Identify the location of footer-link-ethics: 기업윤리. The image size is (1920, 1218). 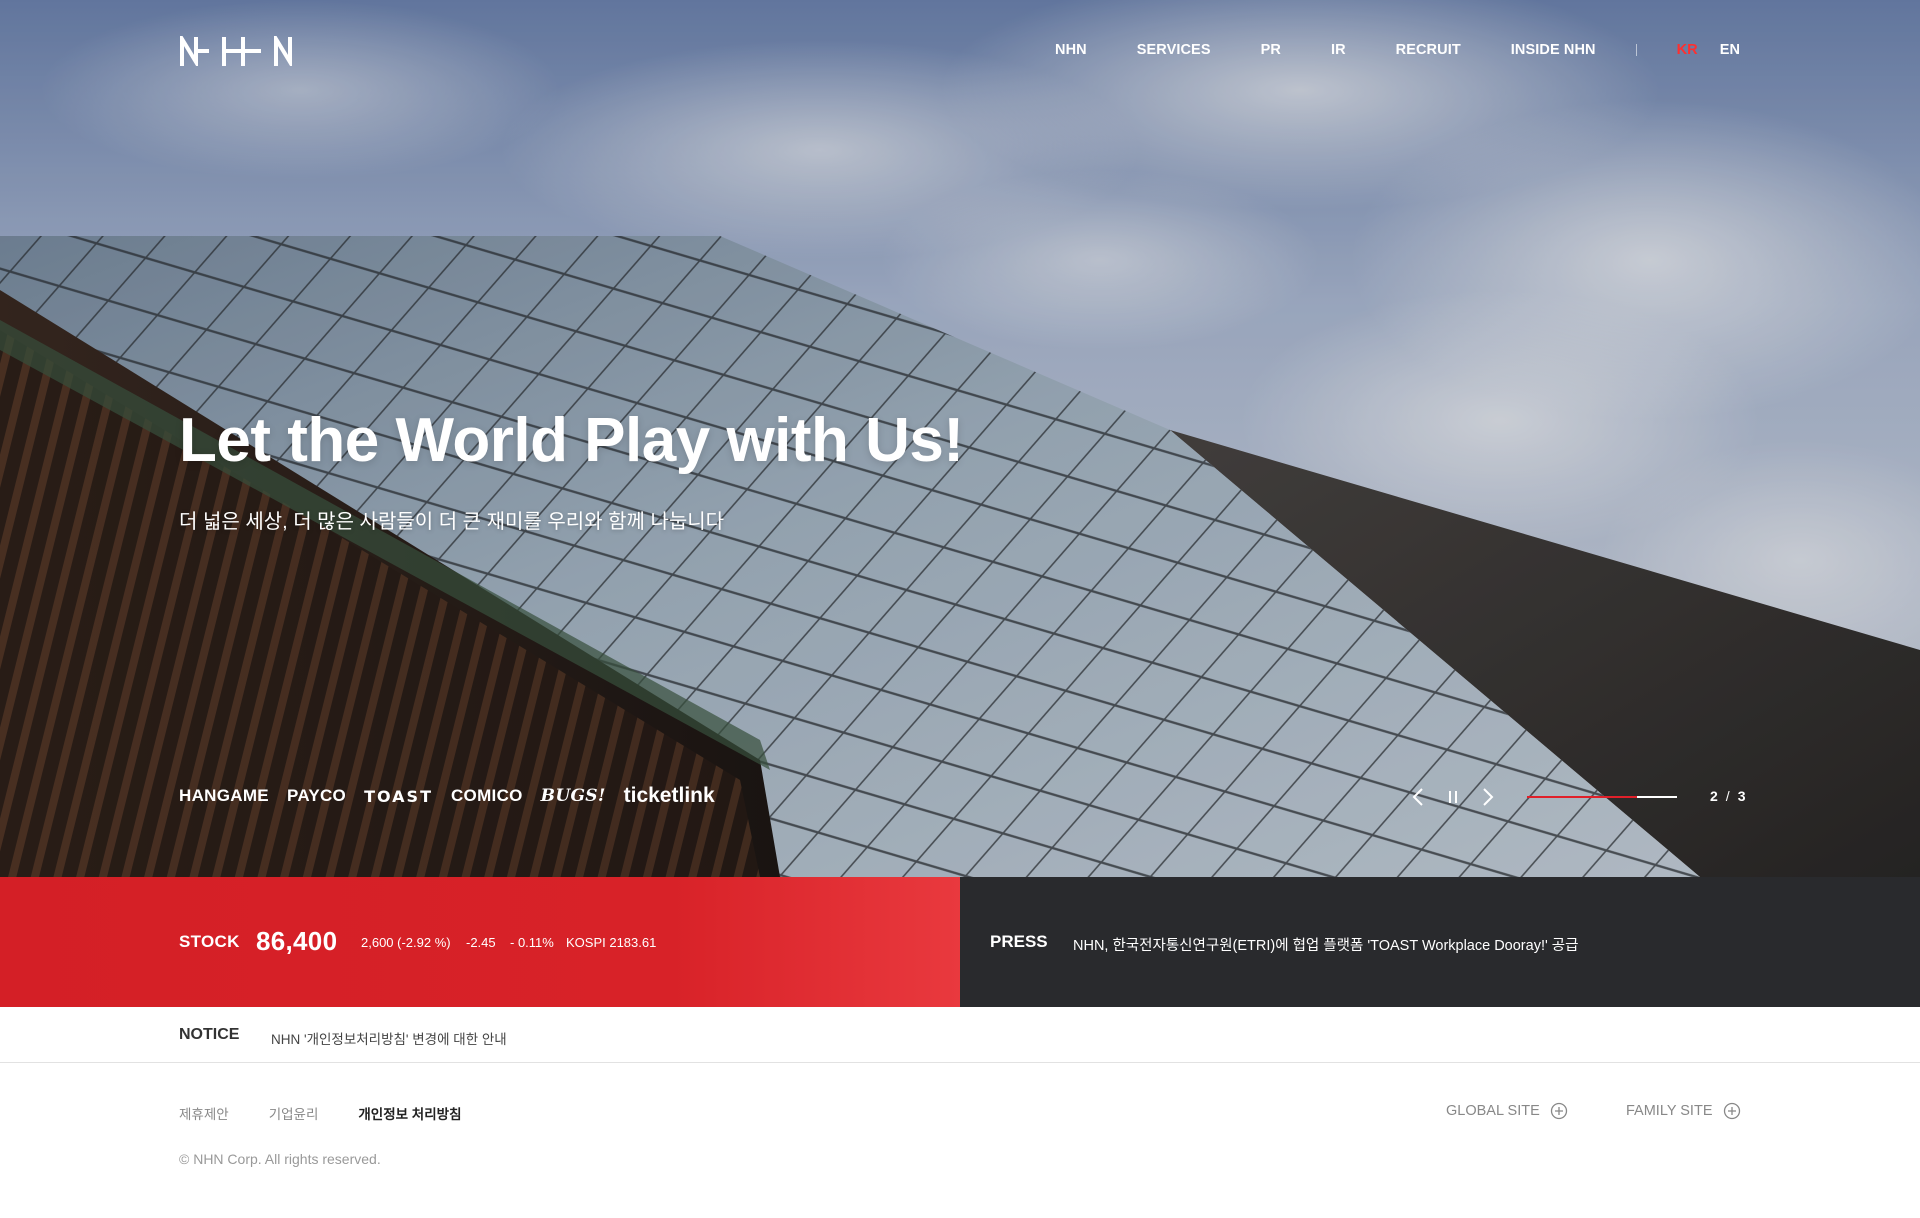
(294, 1113).